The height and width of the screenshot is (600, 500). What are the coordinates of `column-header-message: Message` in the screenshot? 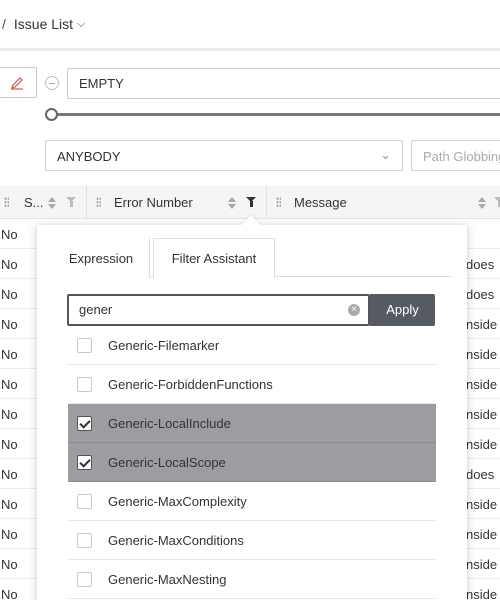 It's located at (320, 202).